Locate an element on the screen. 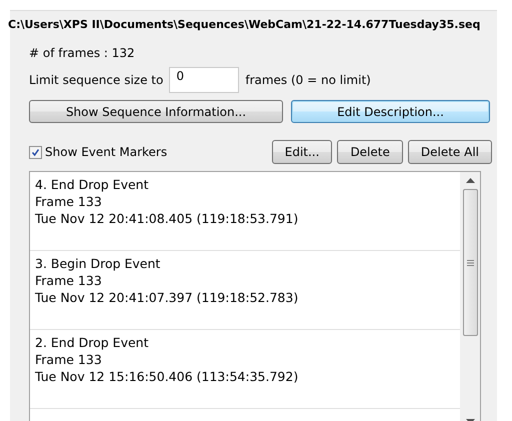 This screenshot has height=421, width=512. scroll-thumb is located at coordinates (470, 262).